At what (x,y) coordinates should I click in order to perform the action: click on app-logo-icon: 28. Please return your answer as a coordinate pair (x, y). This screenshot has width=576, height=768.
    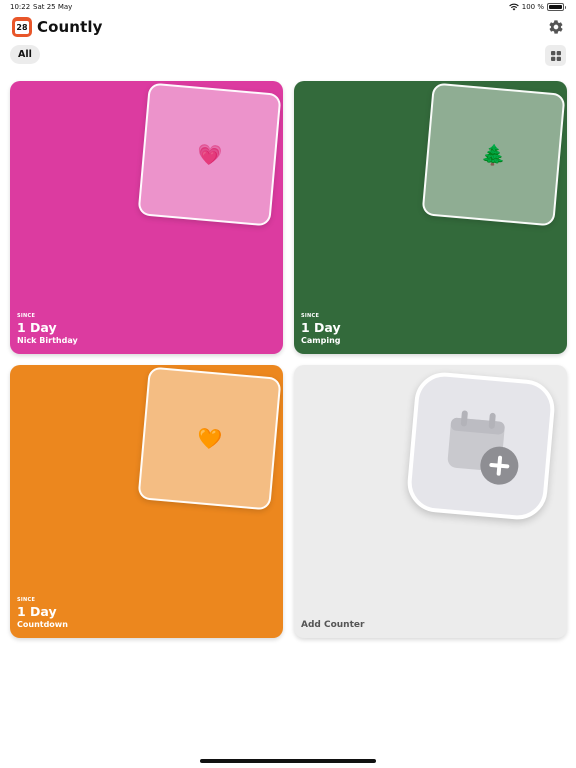
    Looking at the image, I should click on (22, 27).